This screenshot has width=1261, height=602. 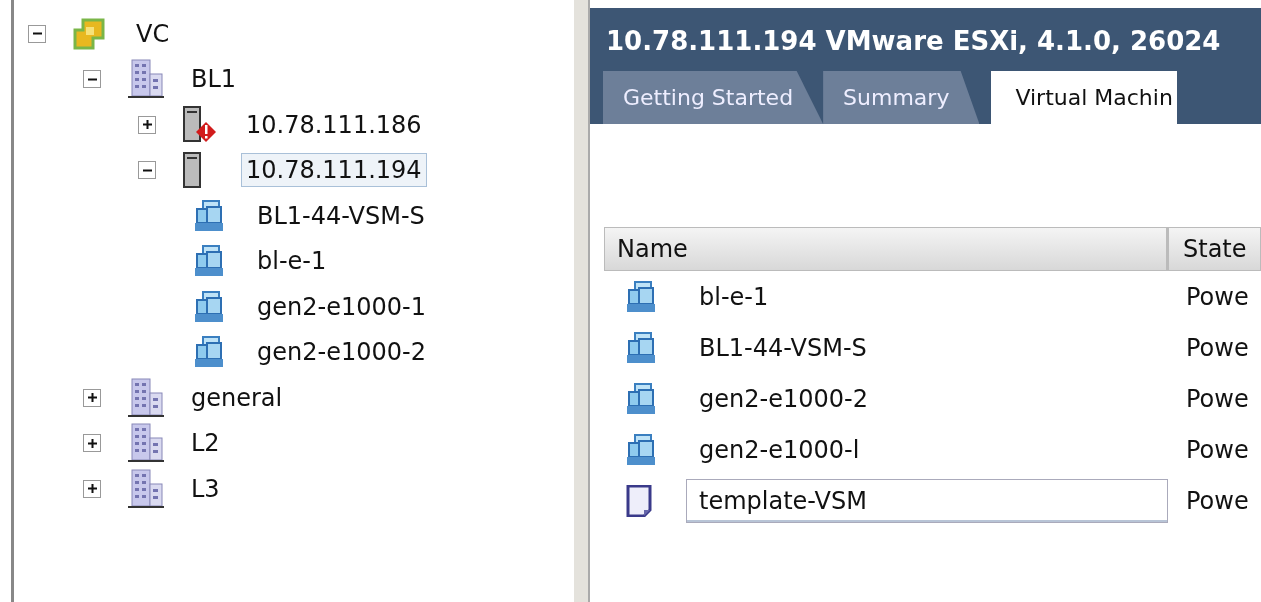 I want to click on host-title: 10.78.111.194 VMware ESXi, 4.1.0, 26024, so click(x=913, y=41).